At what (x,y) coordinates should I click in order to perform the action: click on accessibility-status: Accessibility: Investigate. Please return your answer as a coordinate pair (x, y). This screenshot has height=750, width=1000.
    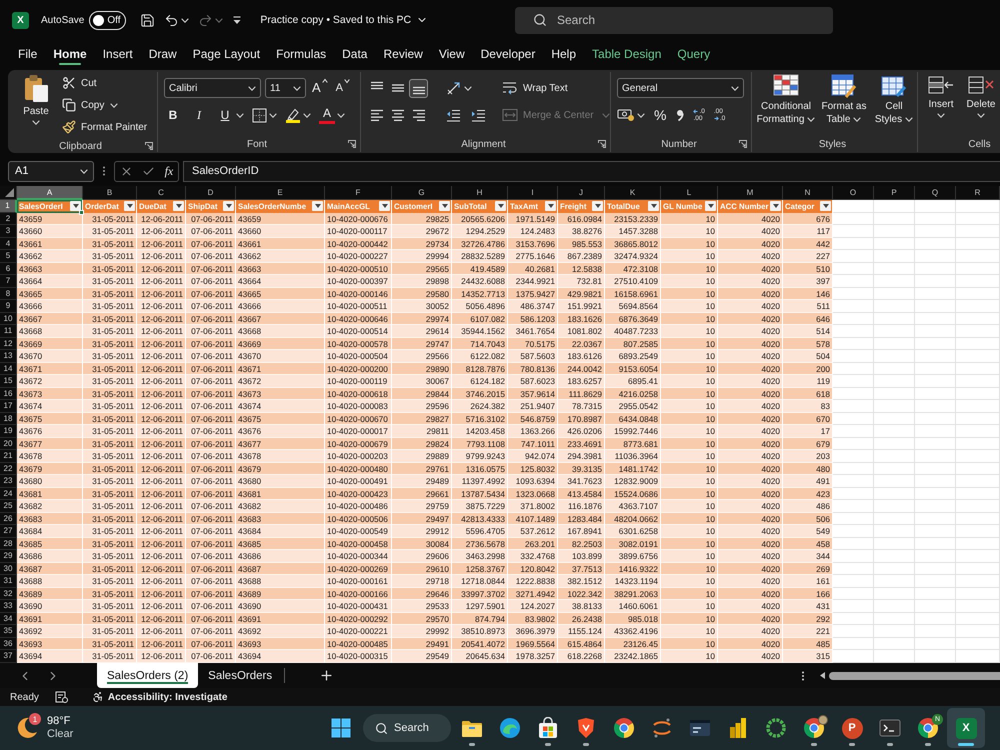
    Looking at the image, I should click on (168, 697).